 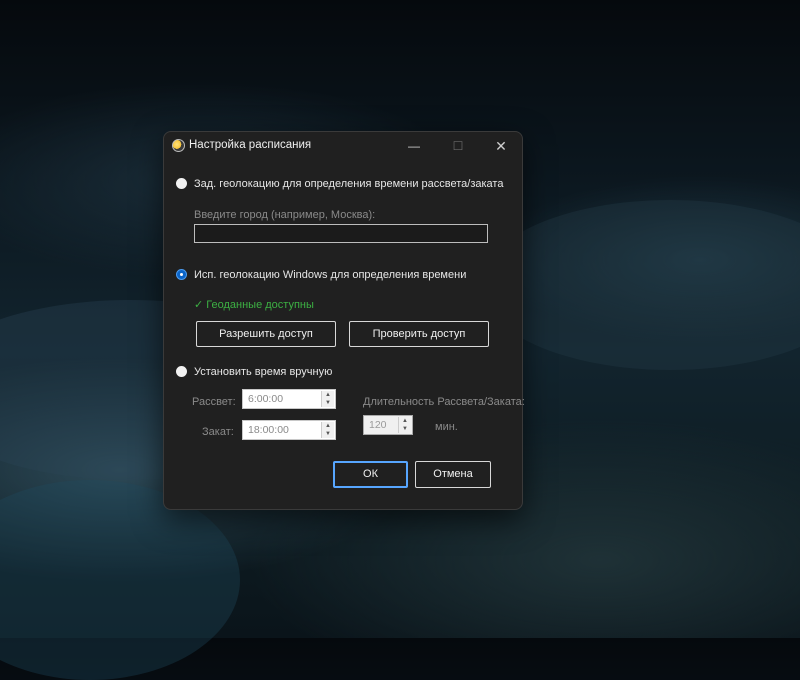 I want to click on duration-unit: мин., so click(x=446, y=427).